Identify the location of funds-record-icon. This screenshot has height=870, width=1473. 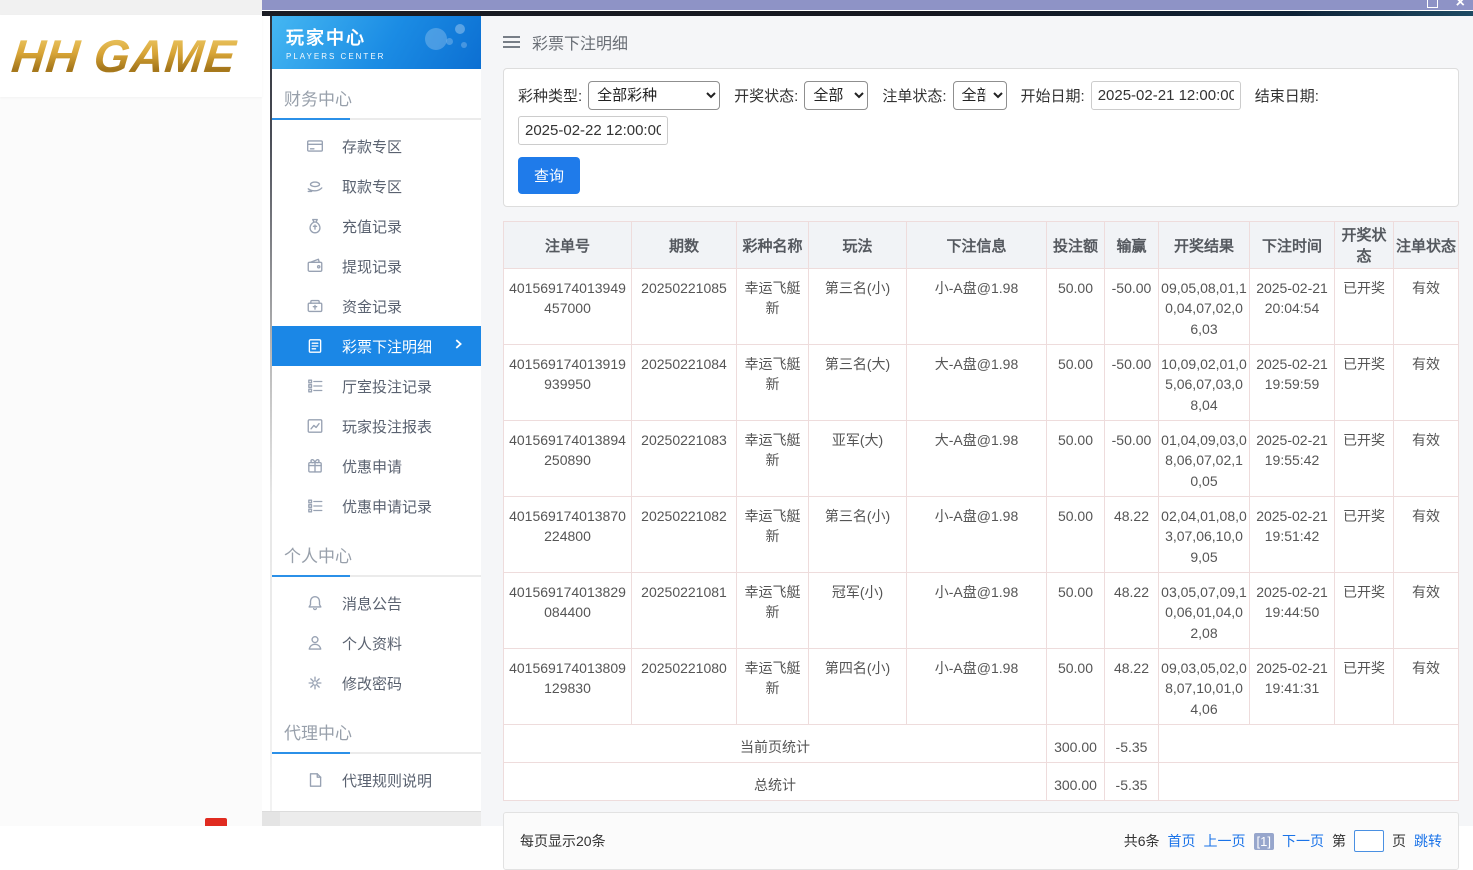
(315, 306).